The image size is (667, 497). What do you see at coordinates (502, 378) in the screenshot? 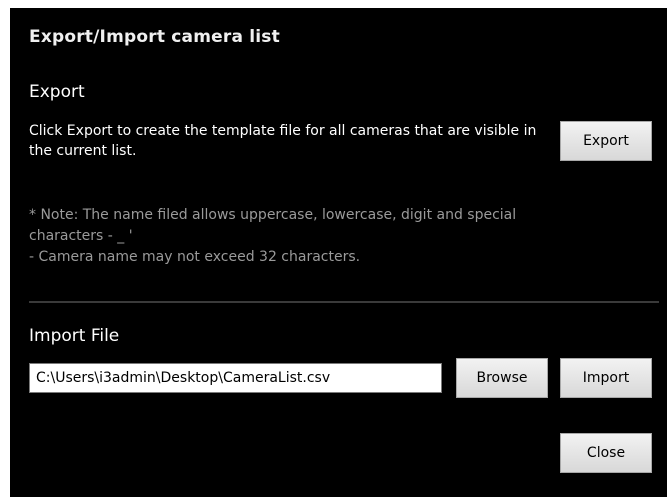
I see `browse-button: Browse` at bounding box center [502, 378].